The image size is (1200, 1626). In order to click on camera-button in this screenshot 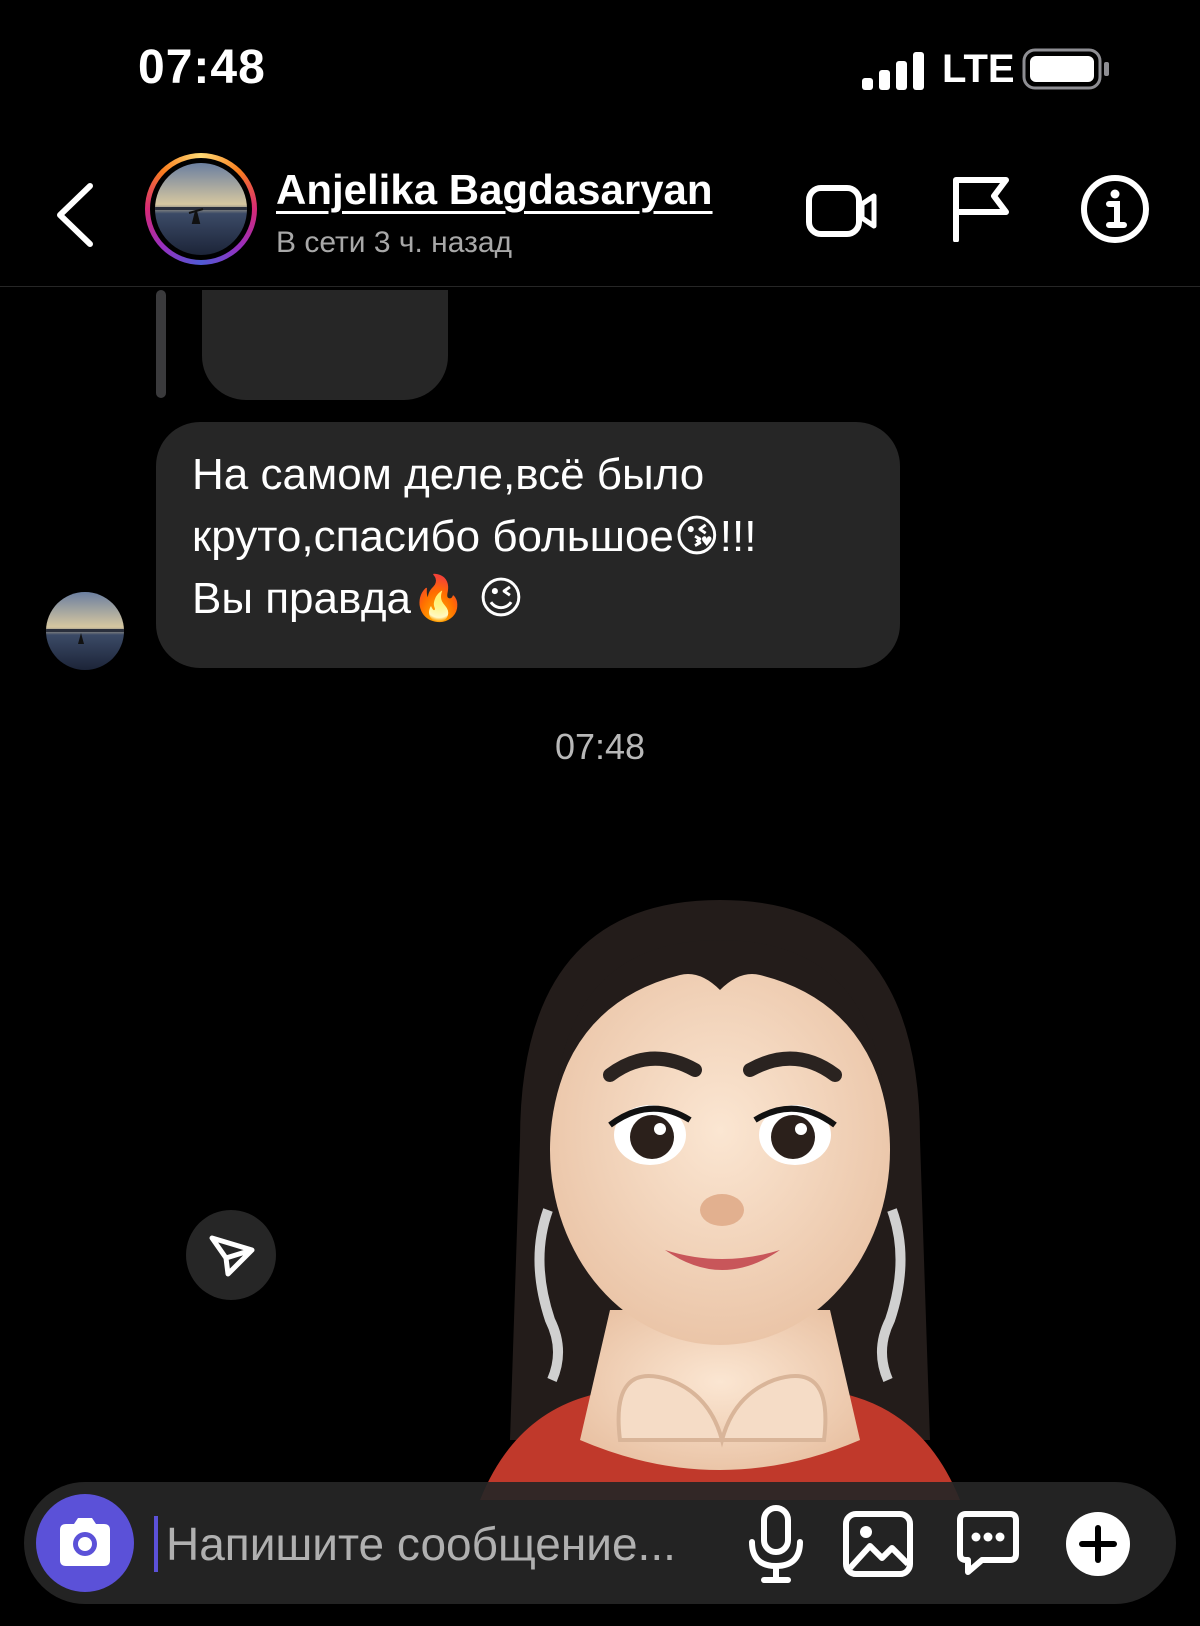, I will do `click(85, 1543)`.